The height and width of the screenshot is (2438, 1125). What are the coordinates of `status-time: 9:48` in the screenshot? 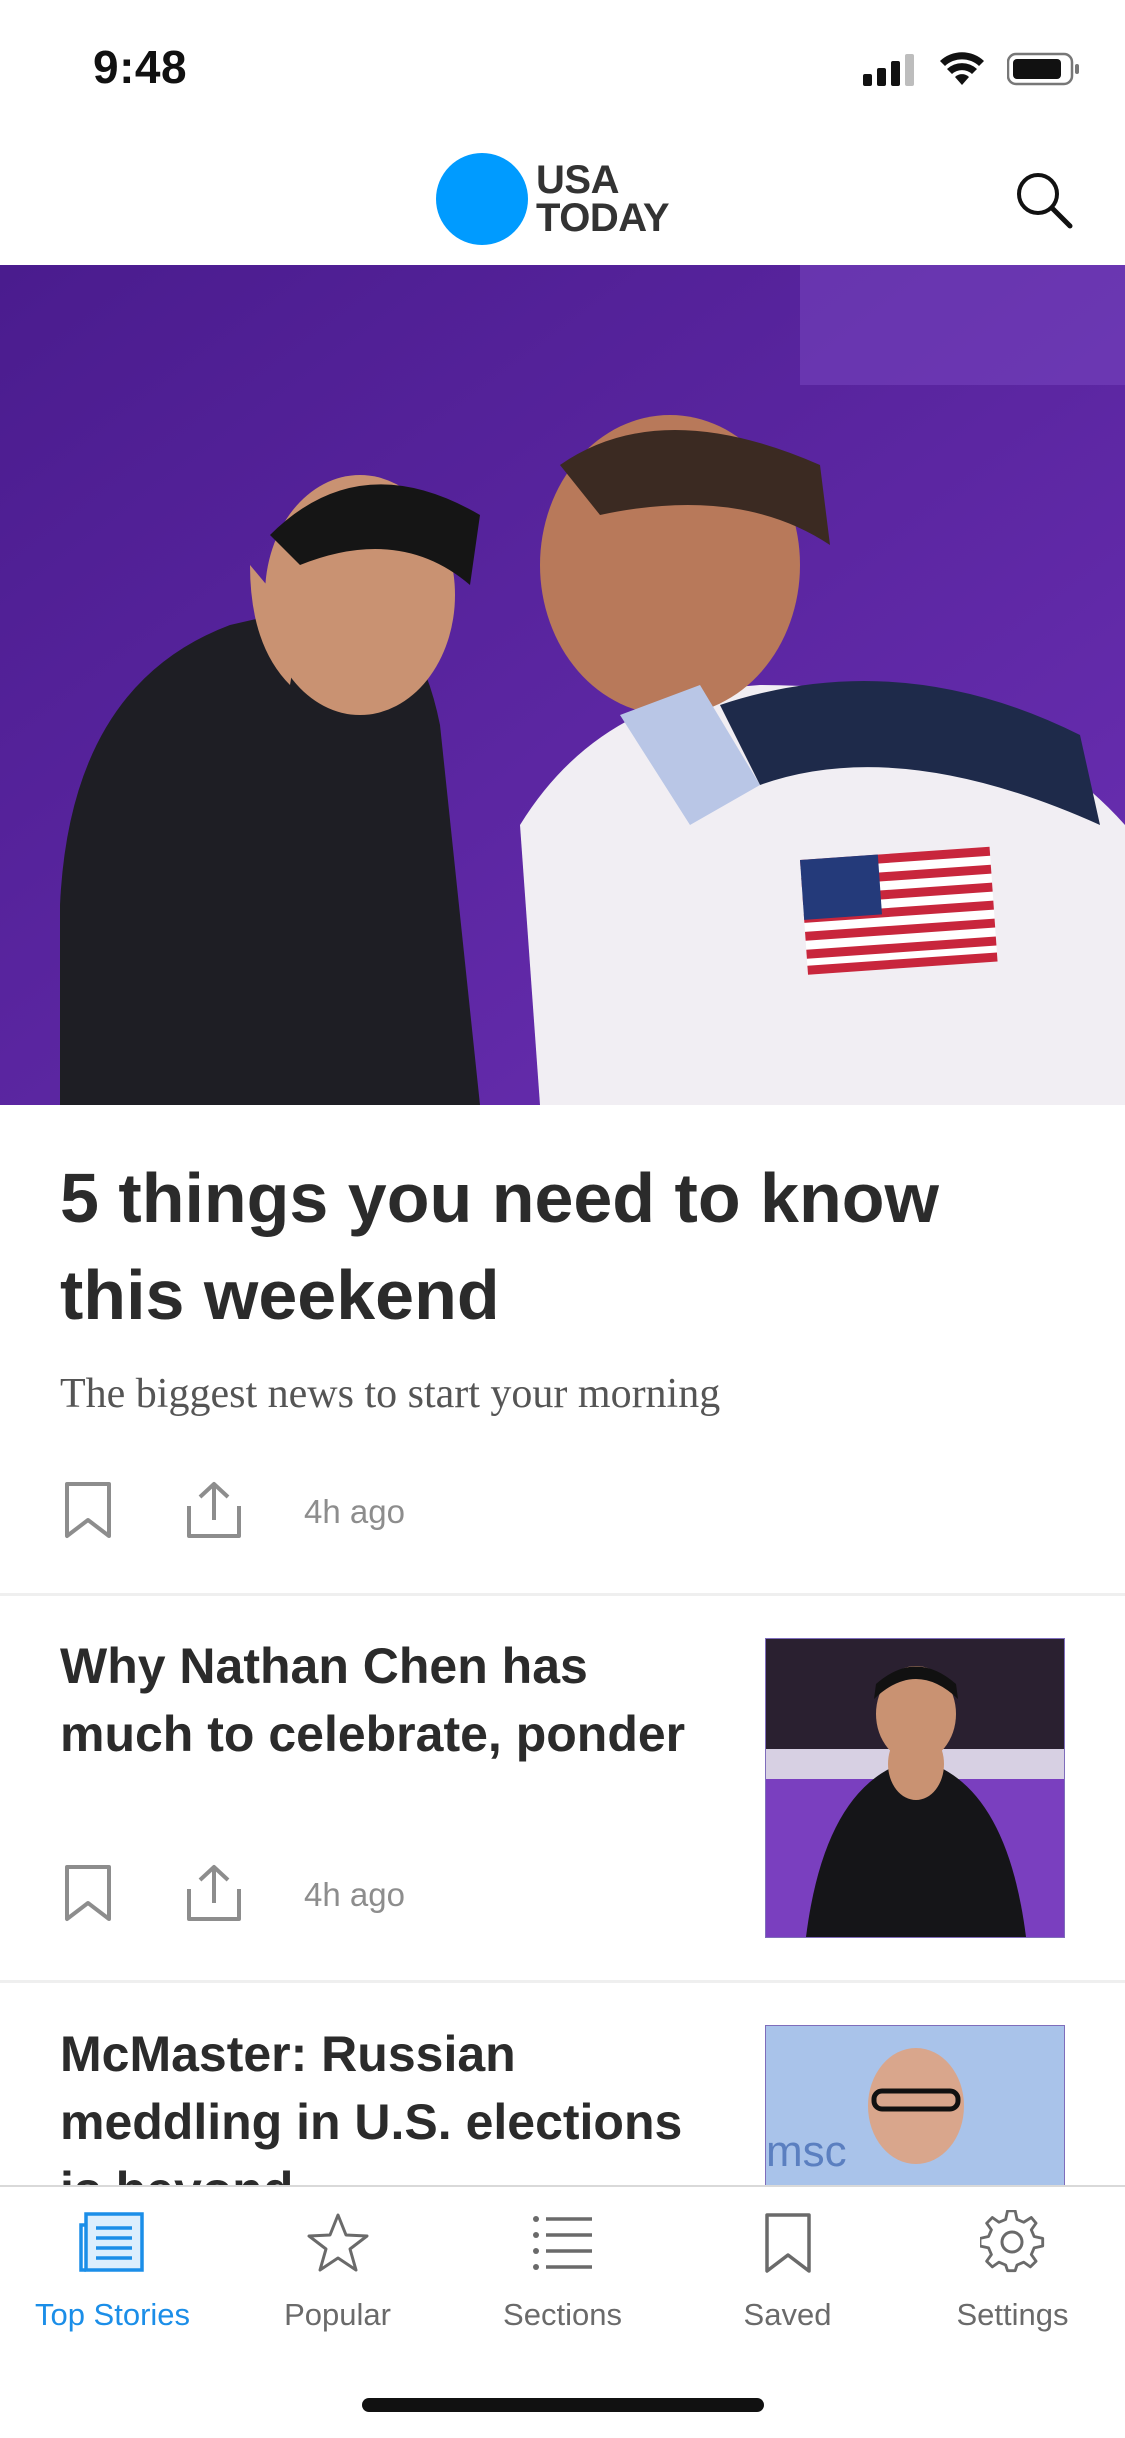 It's located at (140, 67).